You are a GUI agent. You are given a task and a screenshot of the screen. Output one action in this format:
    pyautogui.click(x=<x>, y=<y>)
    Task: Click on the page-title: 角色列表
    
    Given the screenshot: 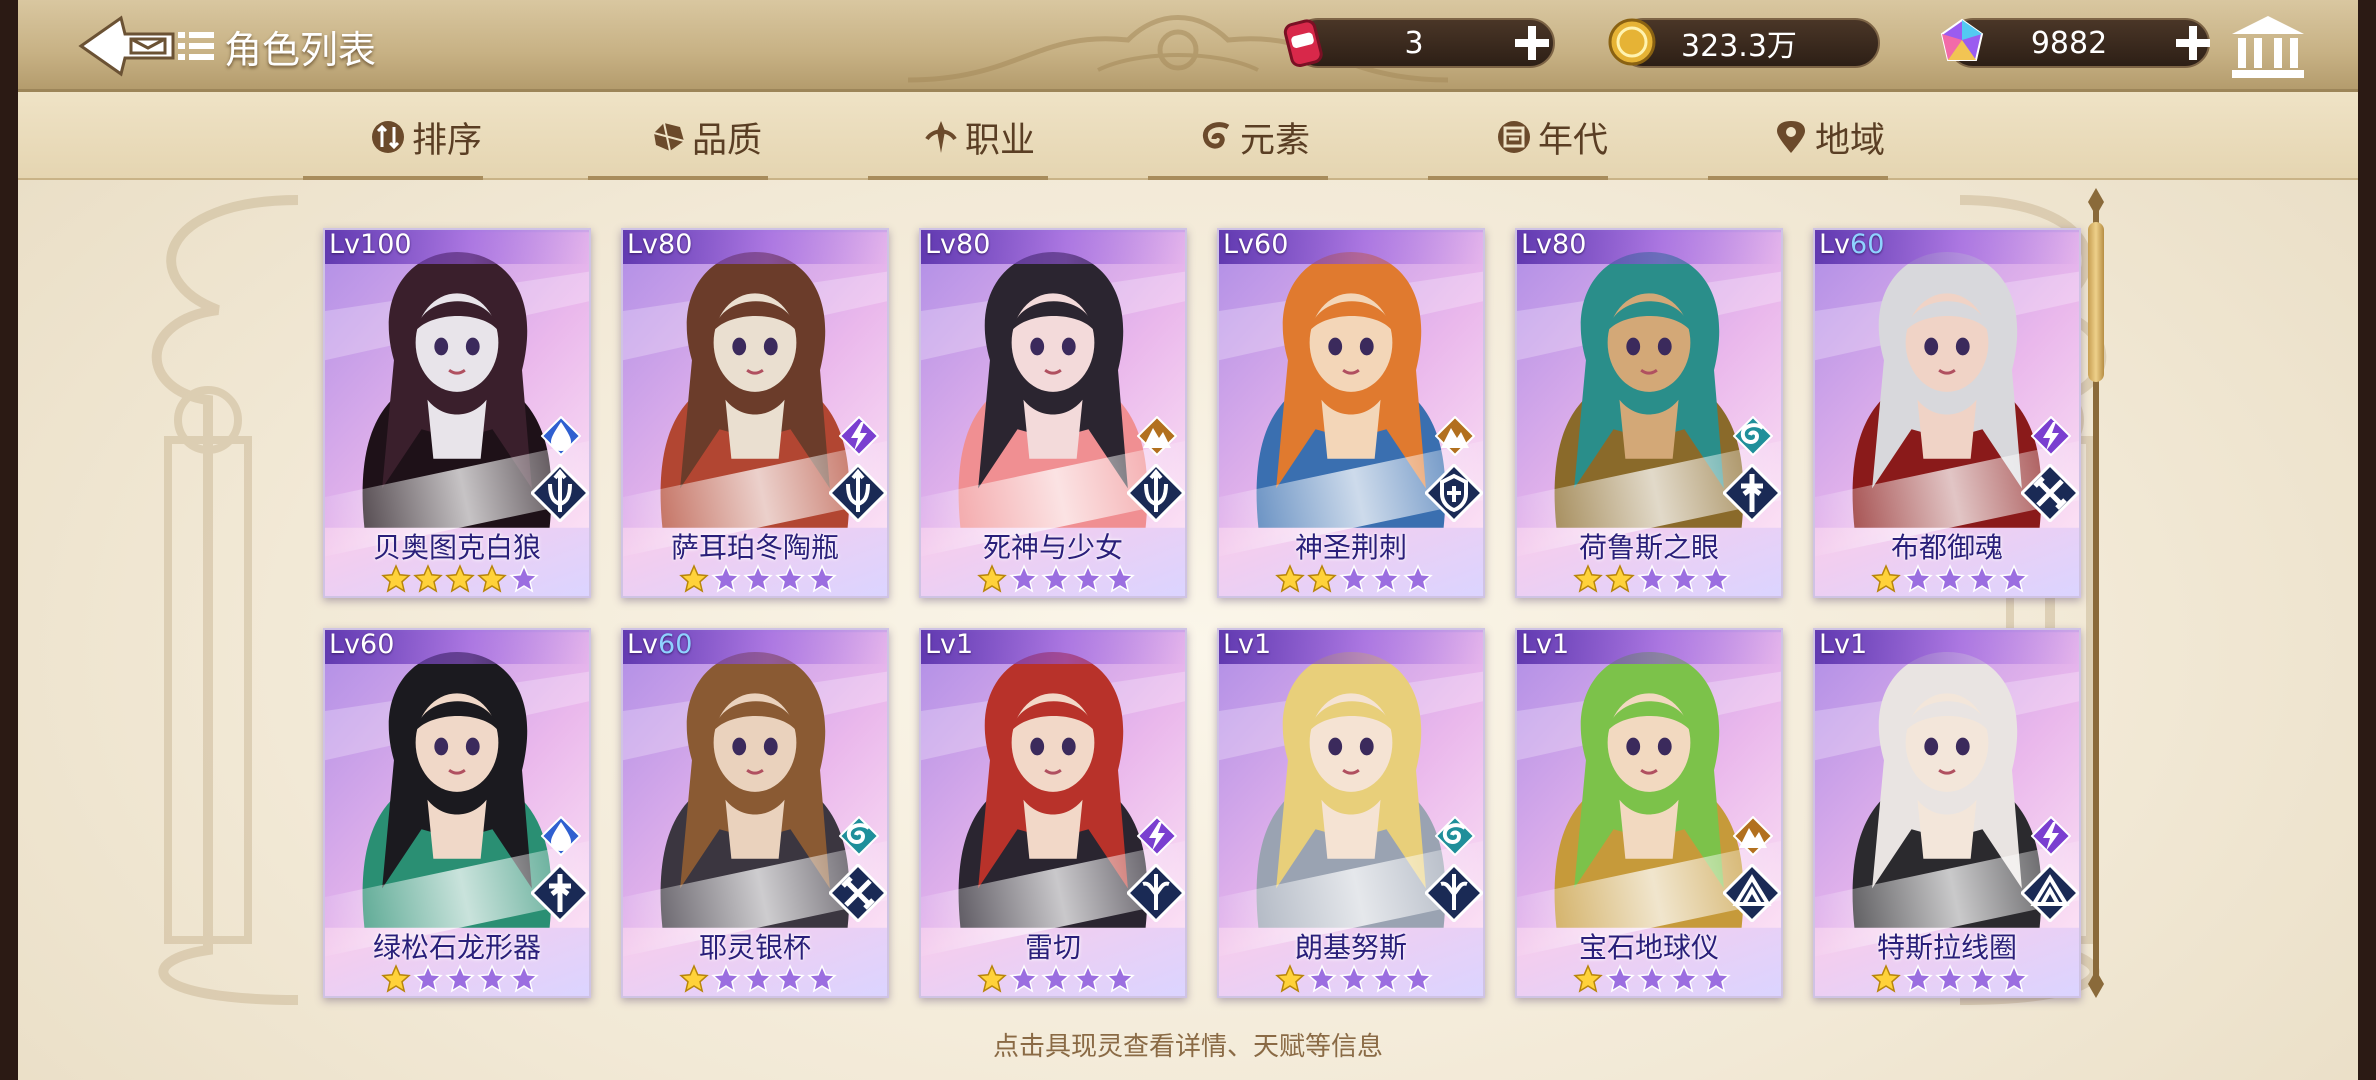 What is the action you would take?
    pyautogui.click(x=300, y=49)
    